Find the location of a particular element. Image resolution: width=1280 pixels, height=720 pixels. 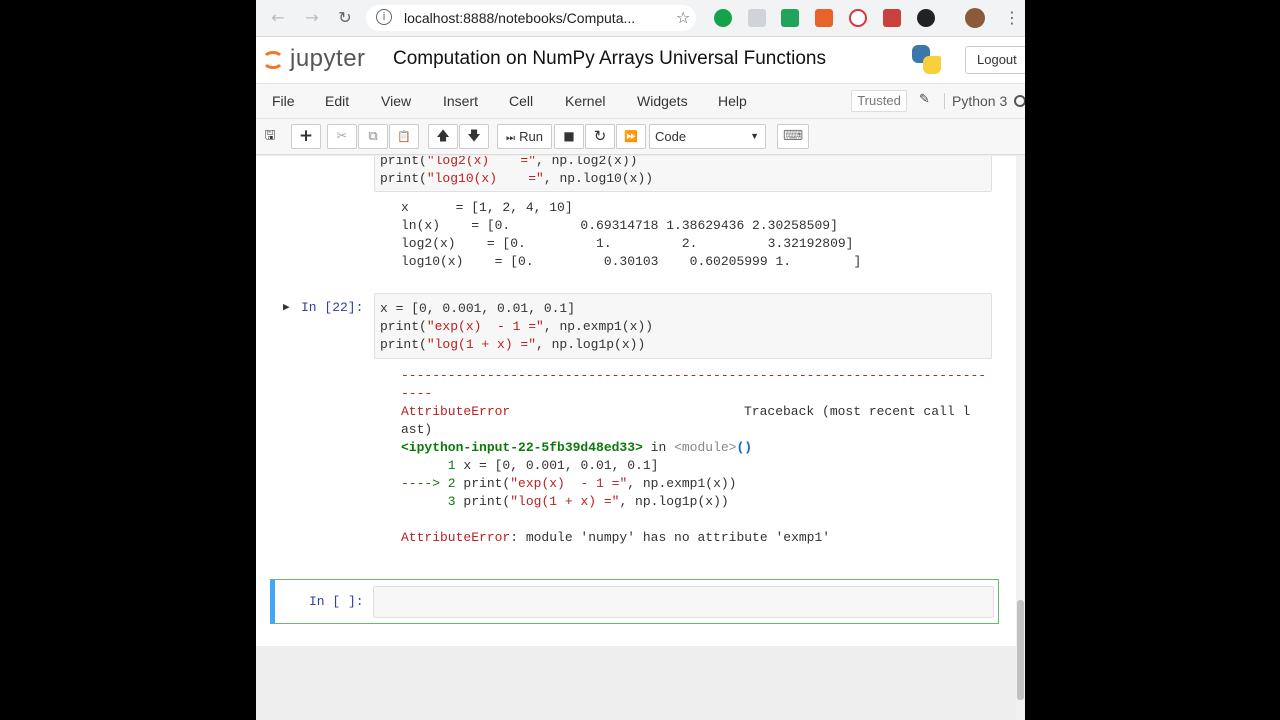

cut-icon: ✂ is located at coordinates (342, 136).